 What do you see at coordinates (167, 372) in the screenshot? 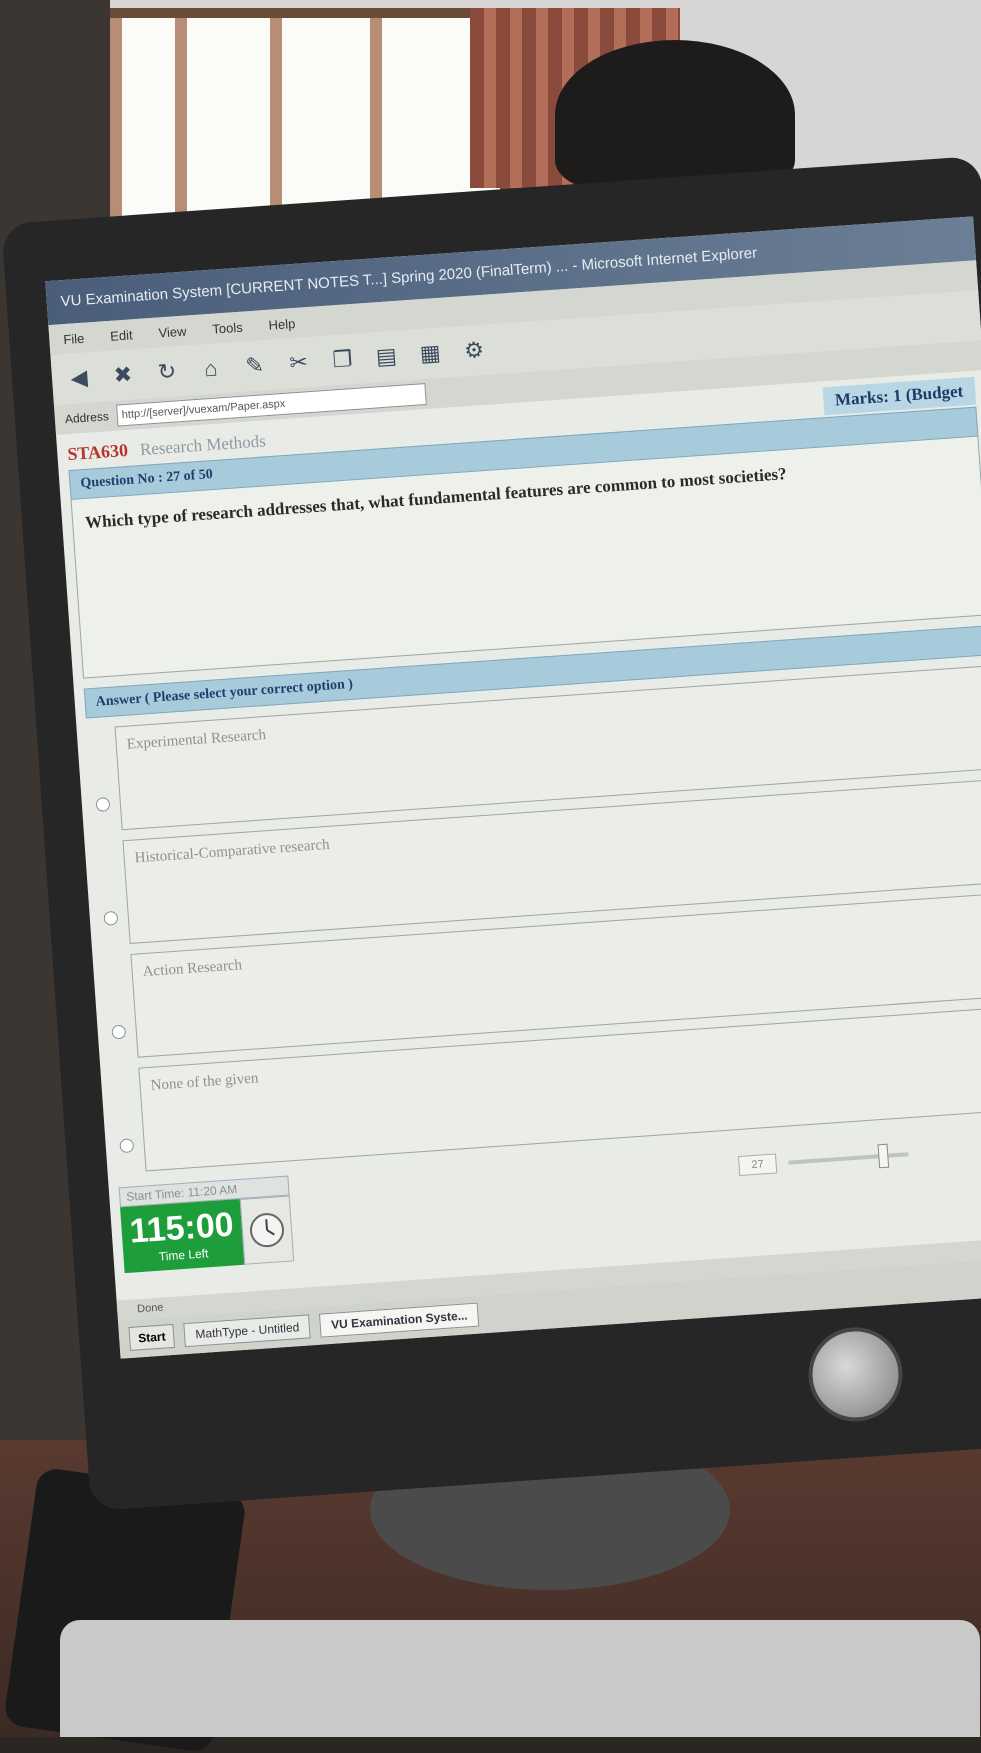
I see `refresh-icon: ↻` at bounding box center [167, 372].